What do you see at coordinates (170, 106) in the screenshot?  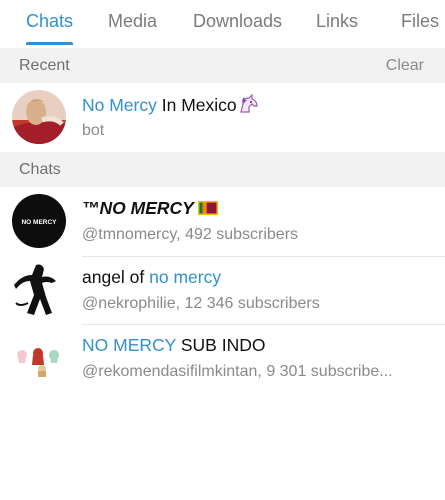 I see `chat-title: No Mercy In Mexico` at bounding box center [170, 106].